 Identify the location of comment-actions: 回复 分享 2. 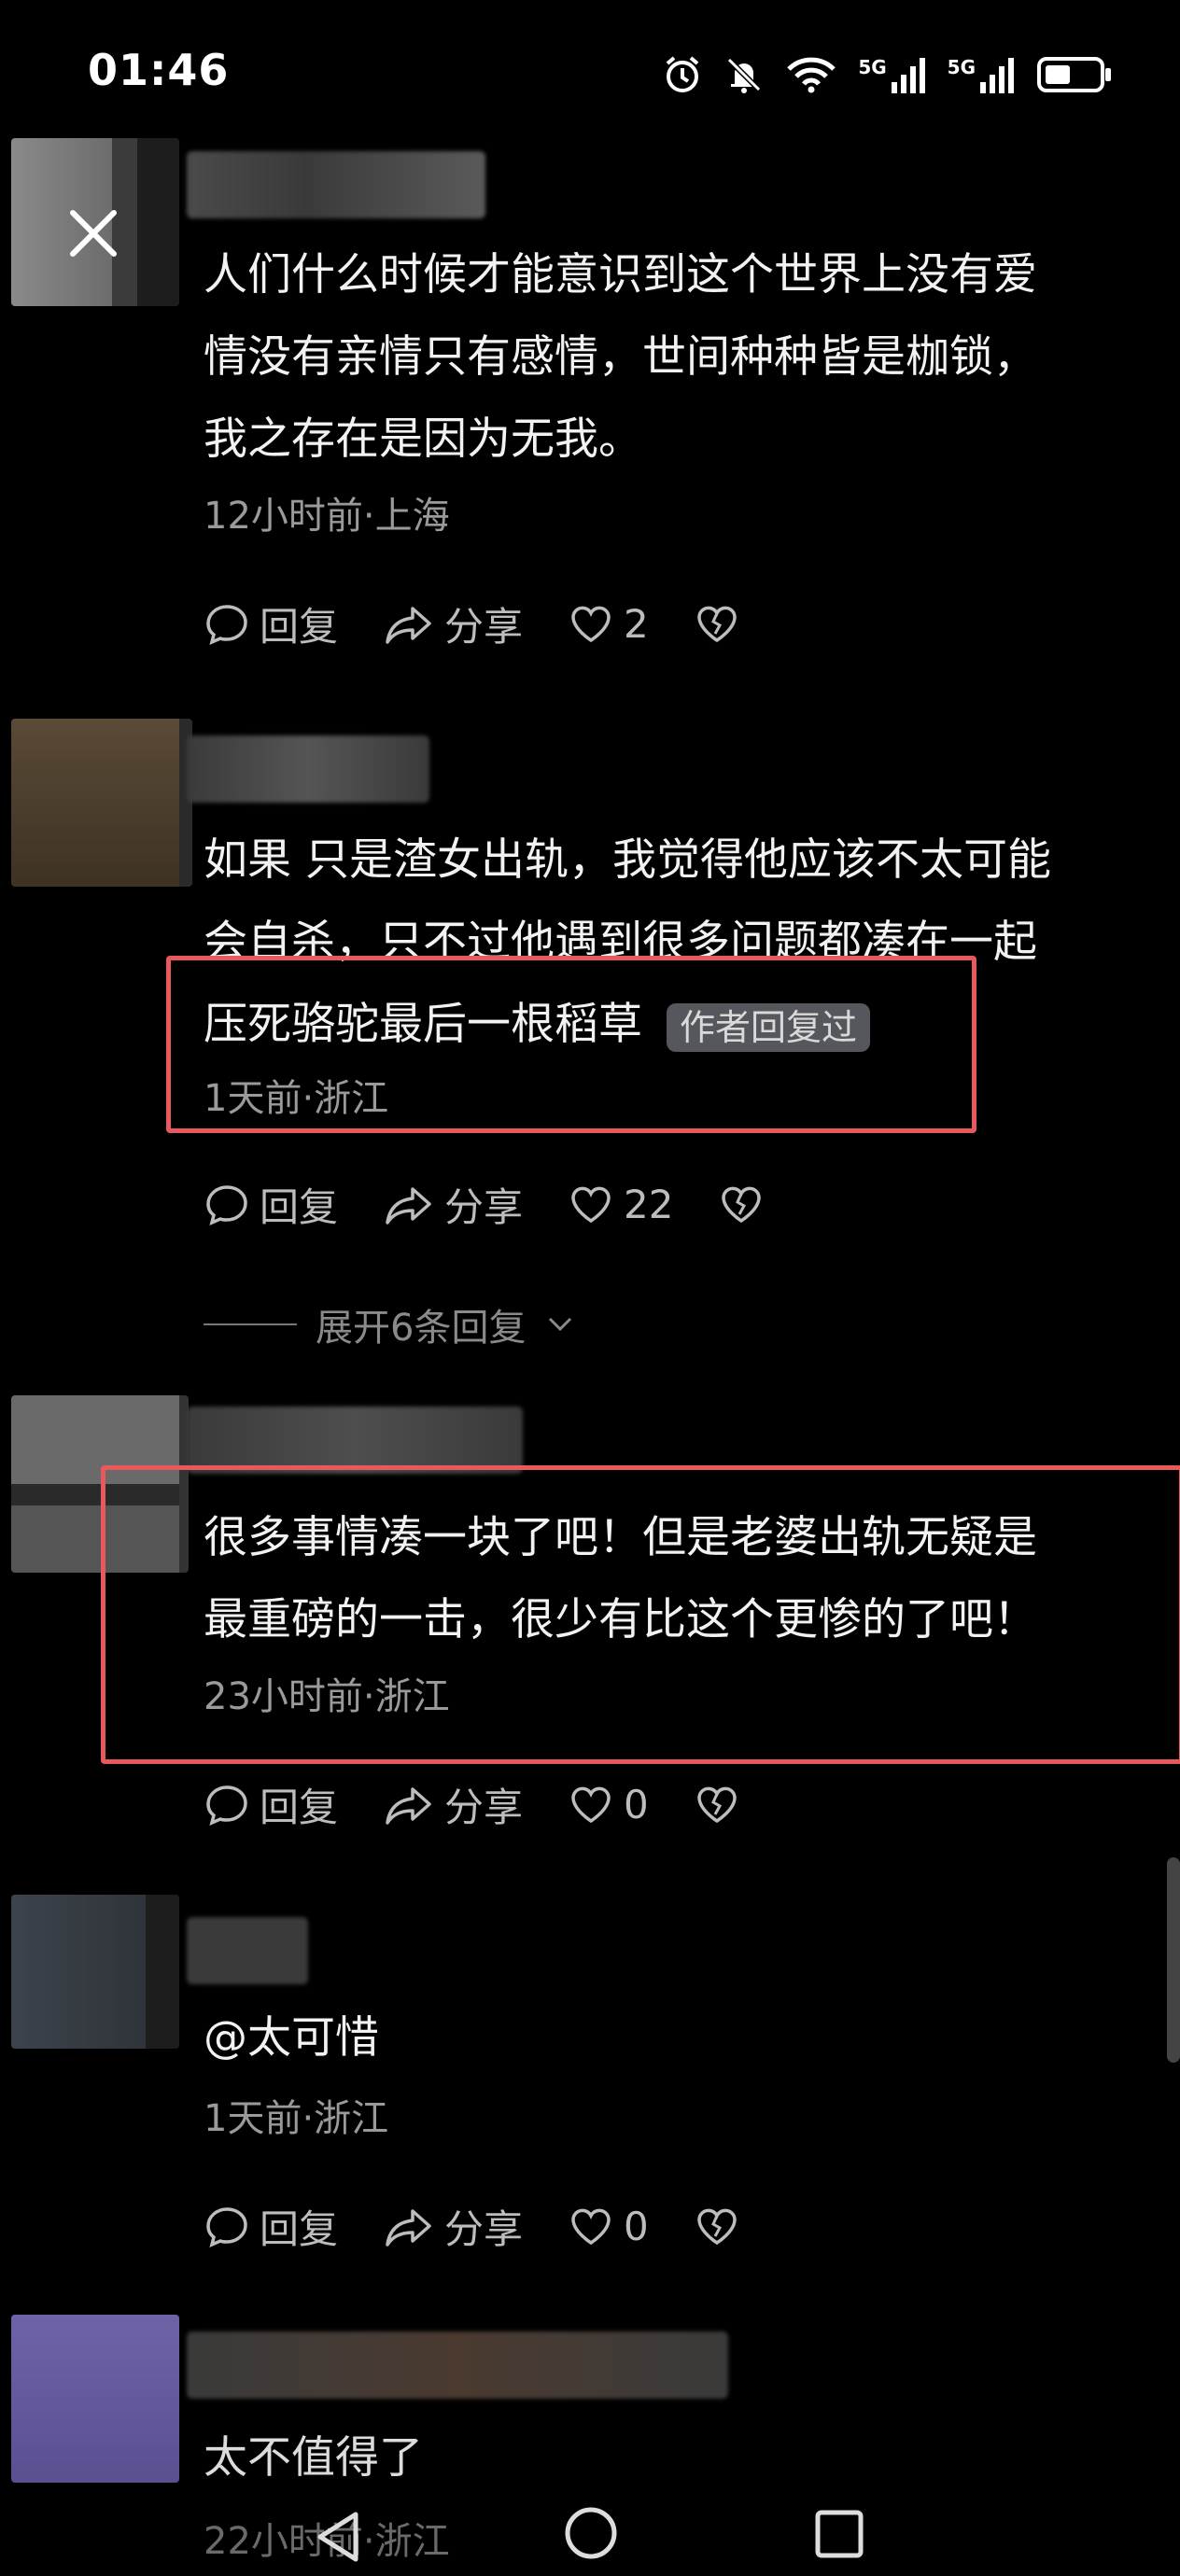
(494, 623).